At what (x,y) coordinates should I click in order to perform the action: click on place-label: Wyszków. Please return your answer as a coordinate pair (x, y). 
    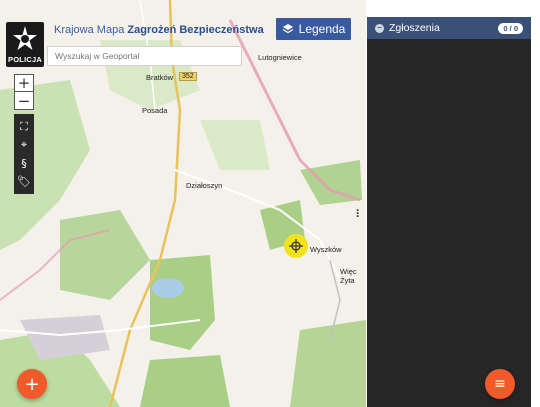
    Looking at the image, I should click on (326, 249).